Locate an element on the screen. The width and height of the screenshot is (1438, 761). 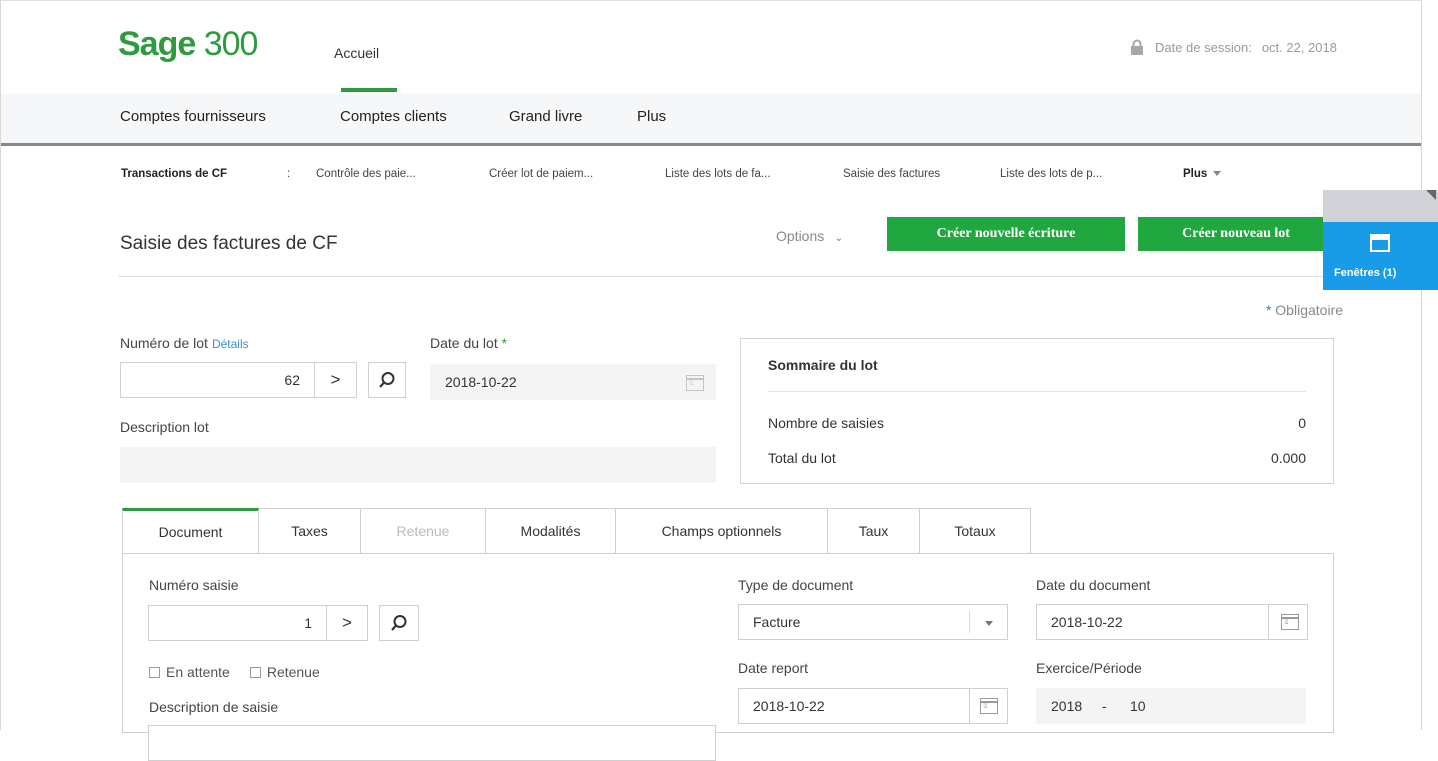
windows-tab: Fenêtres (1) is located at coordinates (1380, 256).